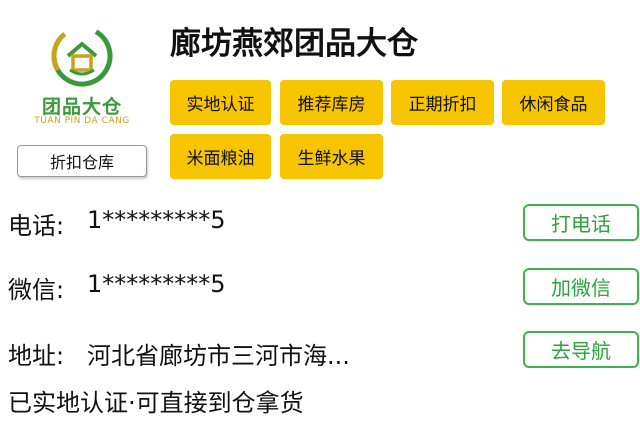 The height and width of the screenshot is (429, 640). What do you see at coordinates (331, 156) in the screenshot?
I see `tag-fresh-fruit: 生鲜水果` at bounding box center [331, 156].